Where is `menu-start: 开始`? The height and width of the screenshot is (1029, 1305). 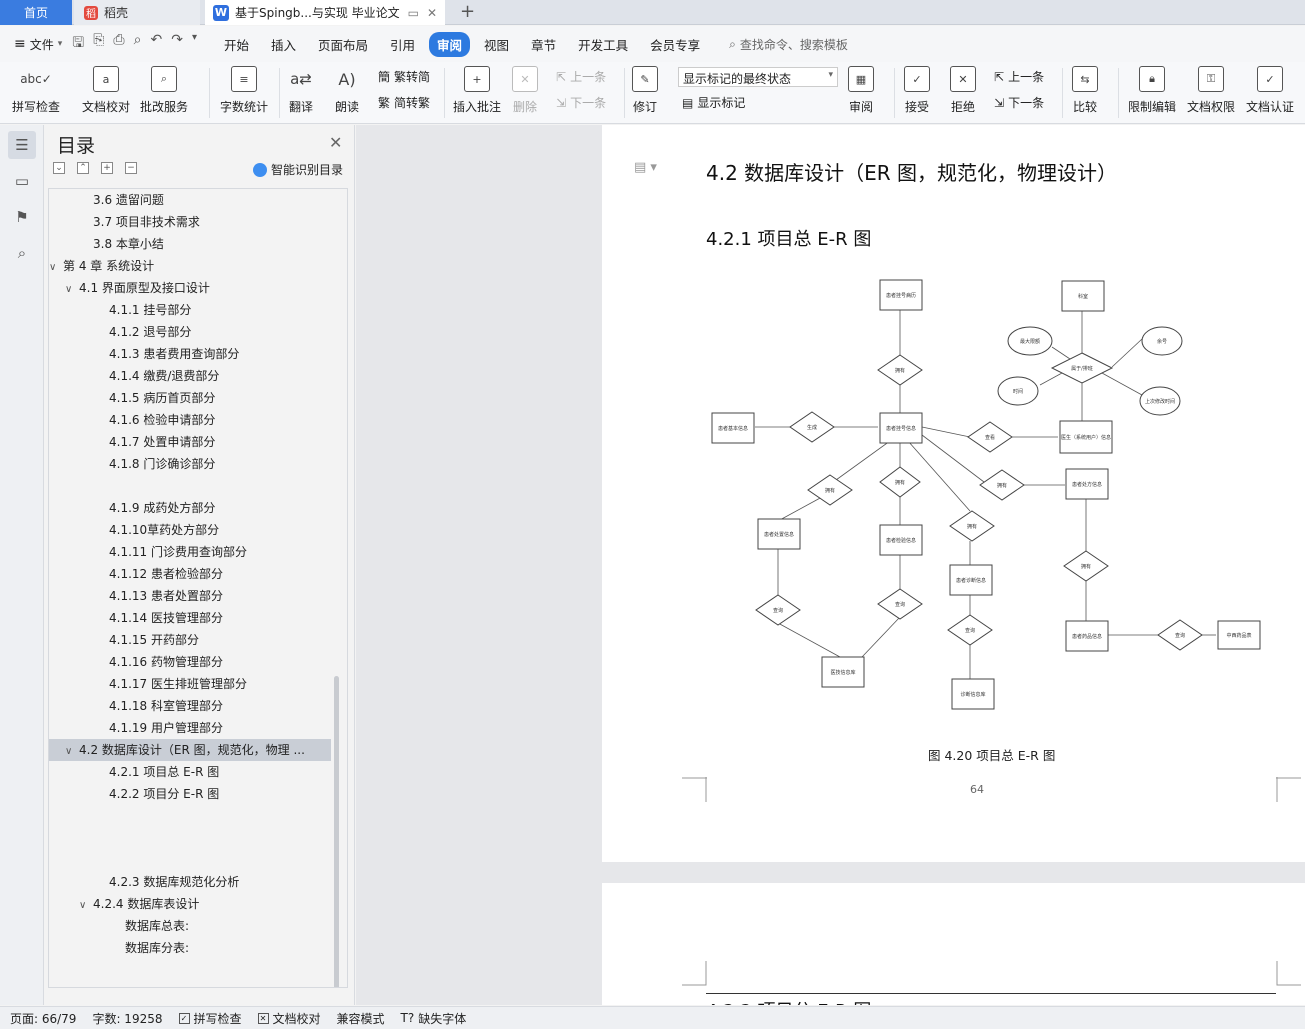
menu-start: 开始 is located at coordinates (236, 44).